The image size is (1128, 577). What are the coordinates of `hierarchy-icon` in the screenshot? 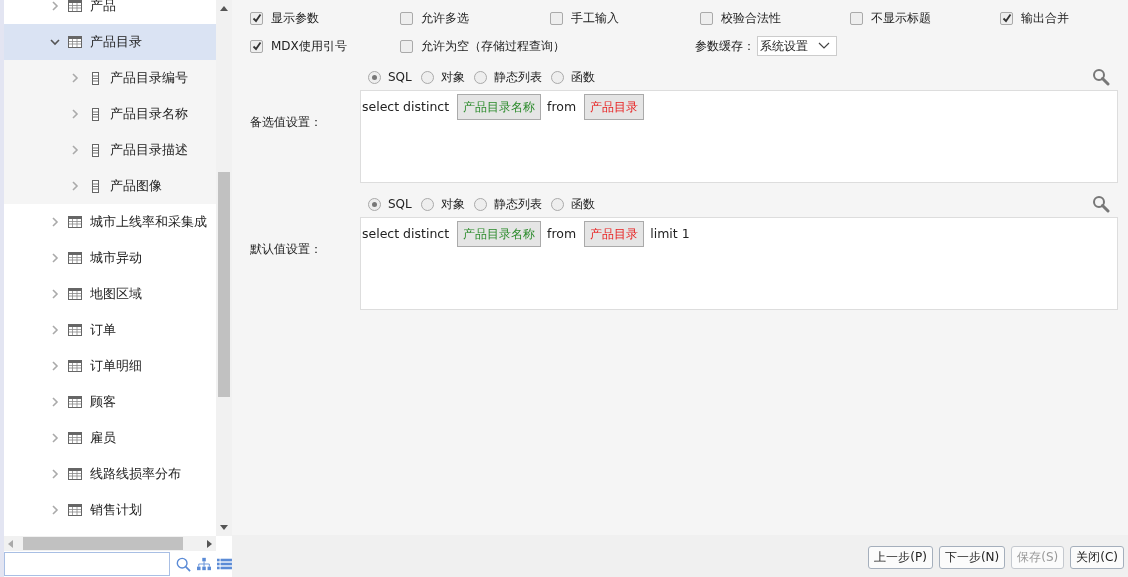 It's located at (204, 564).